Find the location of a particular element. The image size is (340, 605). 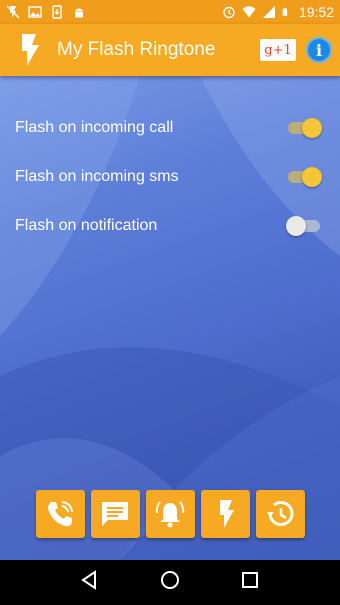

back-button is located at coordinates (90, 582).